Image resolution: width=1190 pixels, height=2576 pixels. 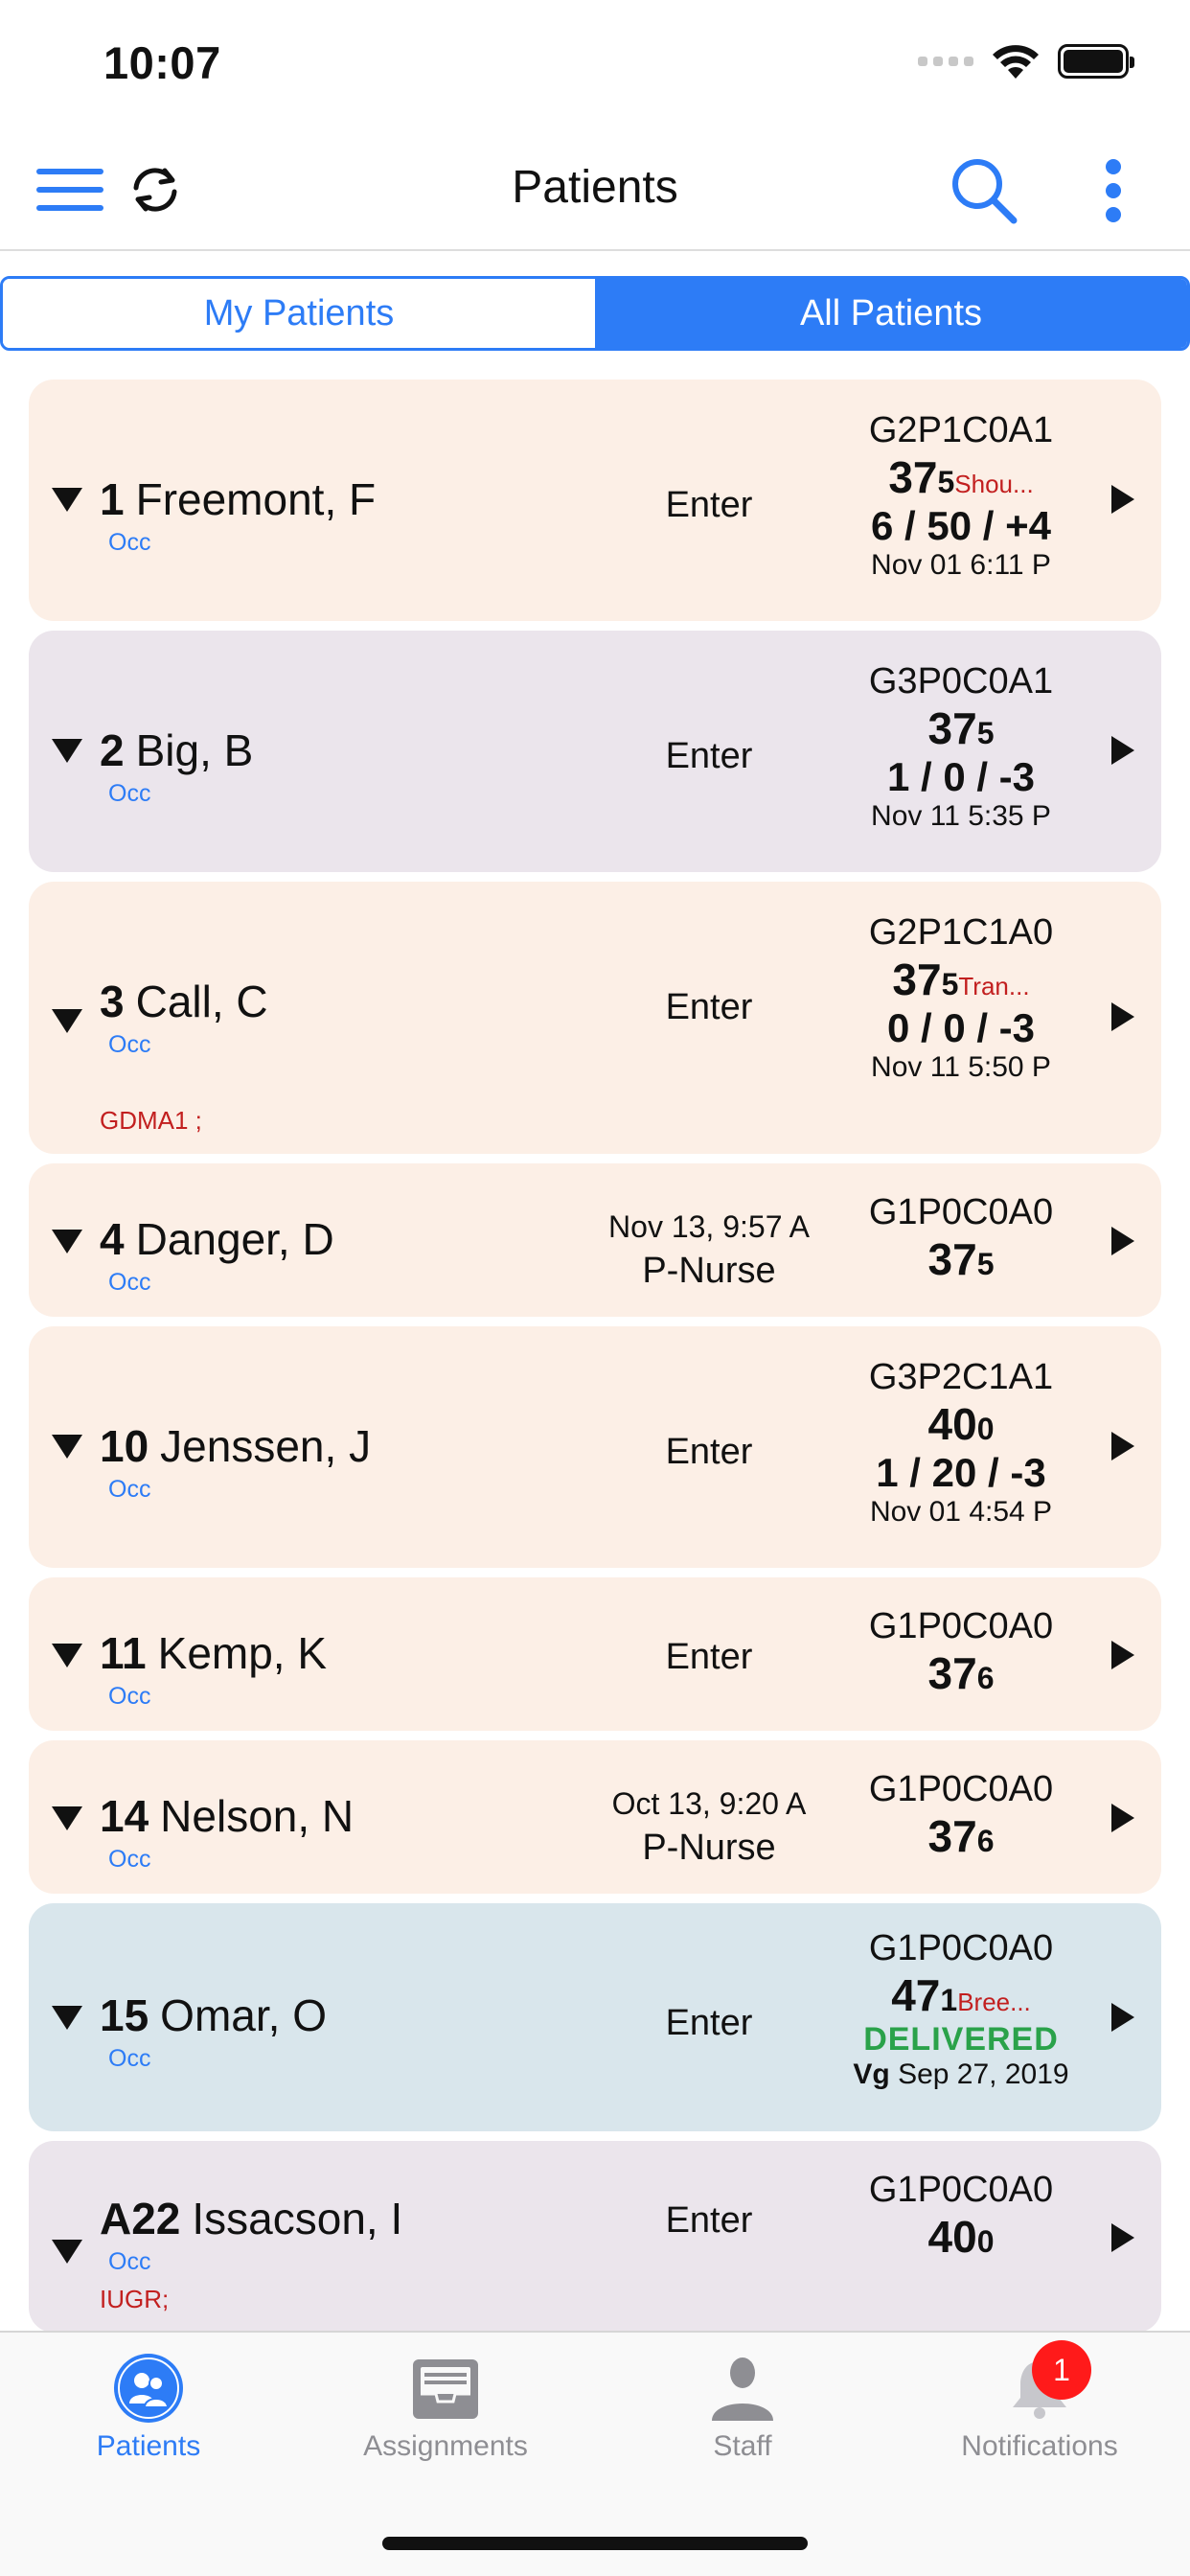 What do you see at coordinates (1114, 190) in the screenshot?
I see `more-options-icon` at bounding box center [1114, 190].